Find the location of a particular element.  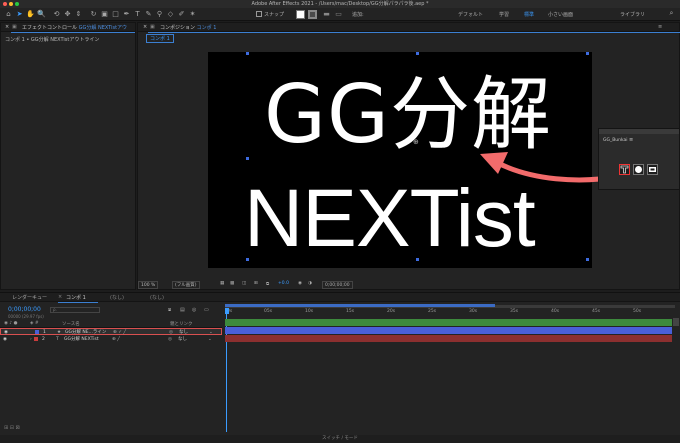

plus-value: +0.0 is located at coordinates (283, 283).